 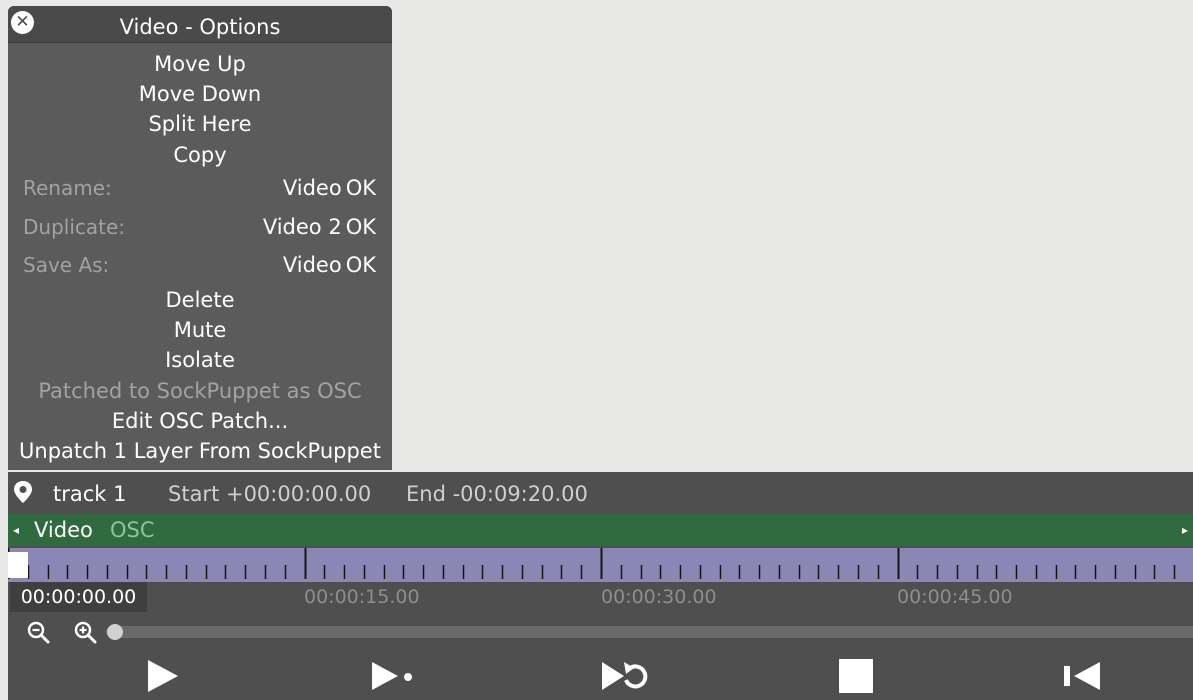 I want to click on panel-title: Video - Options, so click(x=200, y=27).